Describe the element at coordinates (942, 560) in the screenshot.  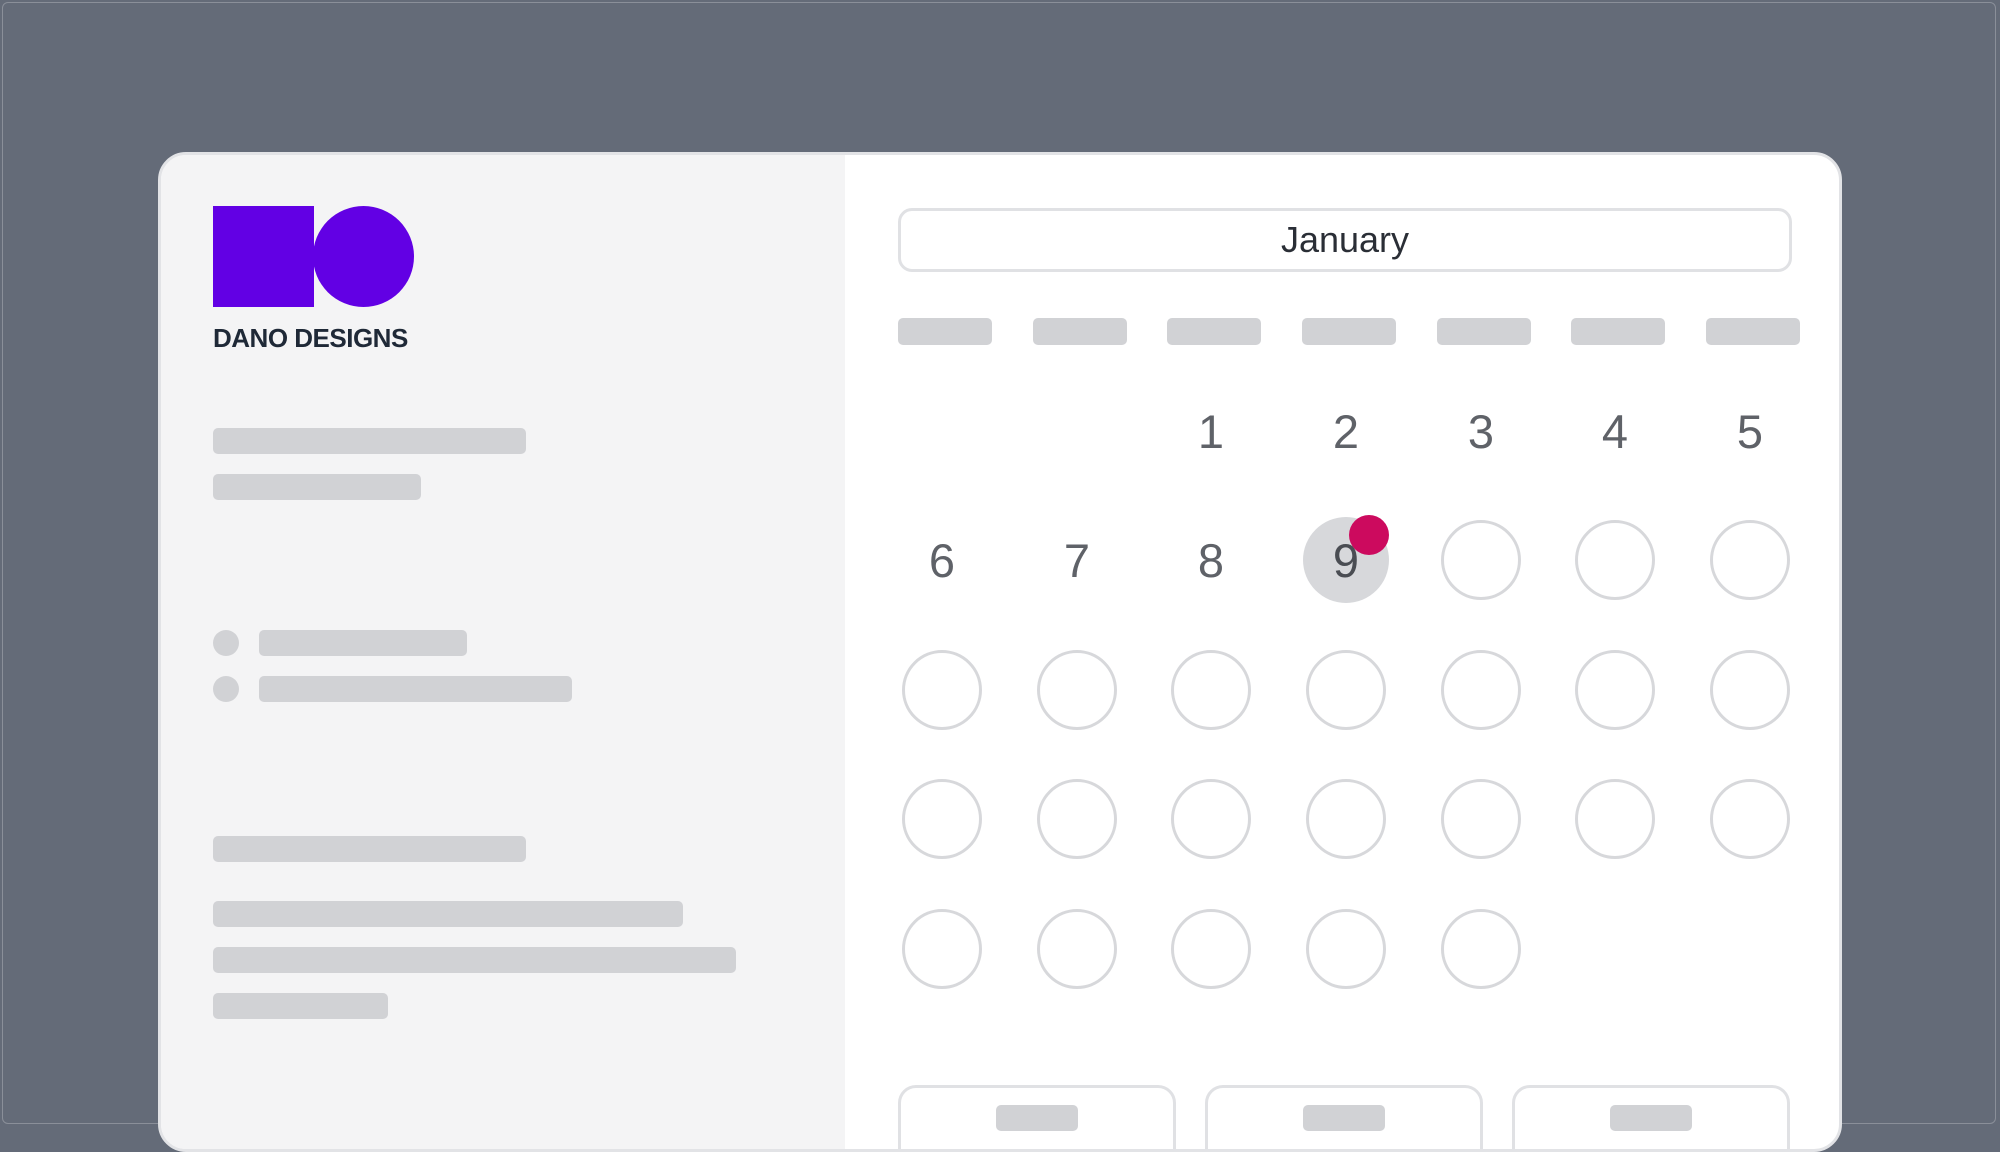
I see `calendar-day: 6` at that location.